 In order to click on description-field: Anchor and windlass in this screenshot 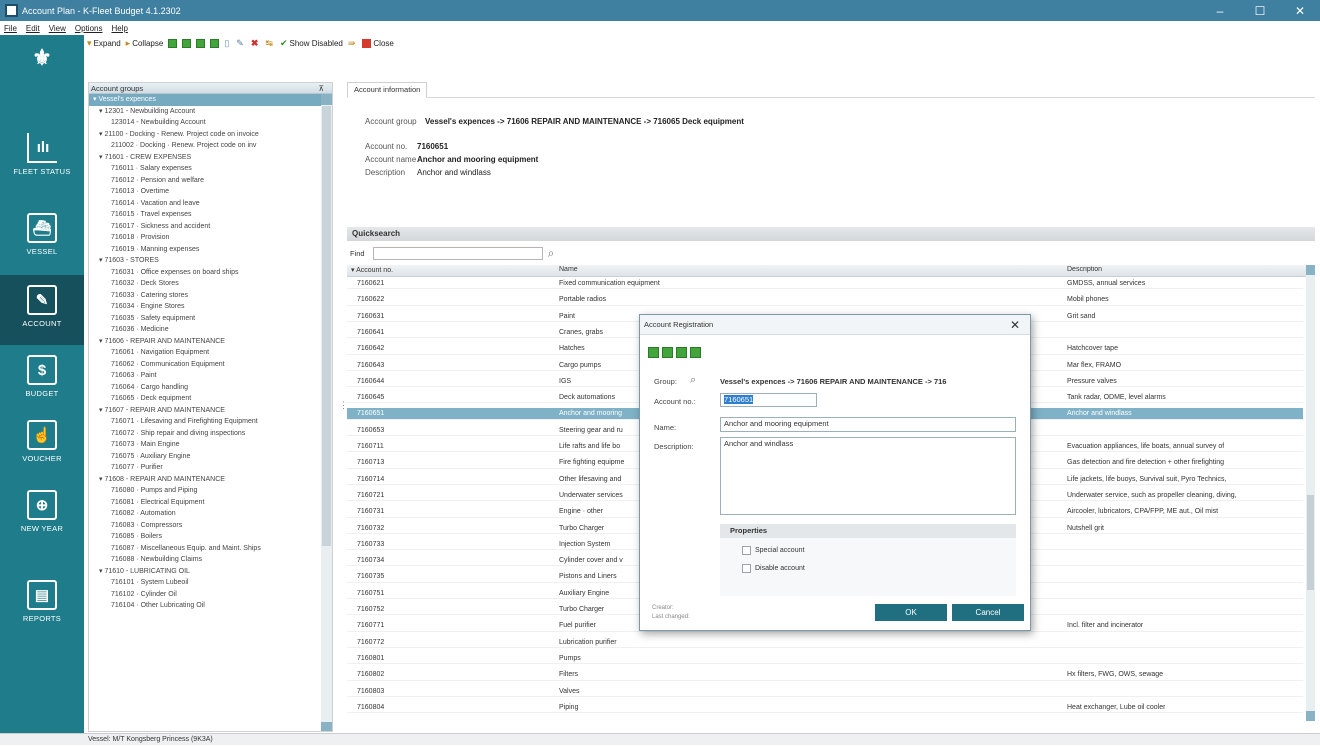, I will do `click(868, 476)`.